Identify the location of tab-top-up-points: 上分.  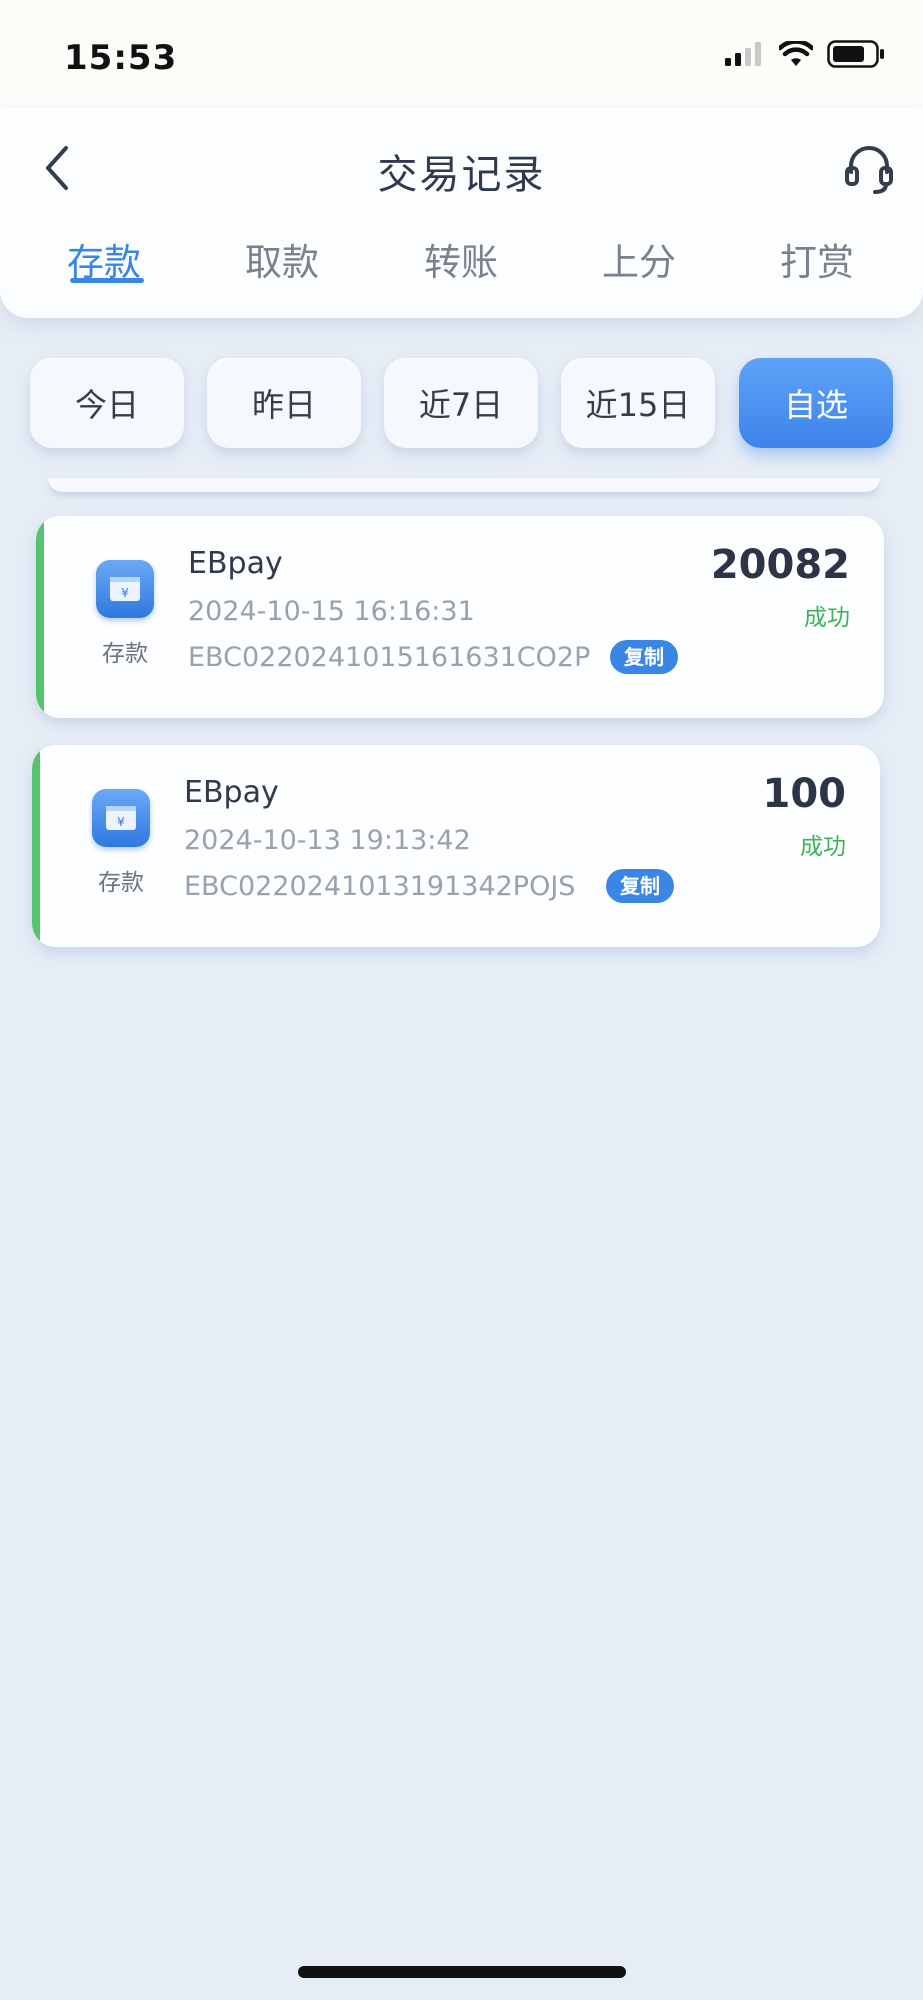
(639, 259).